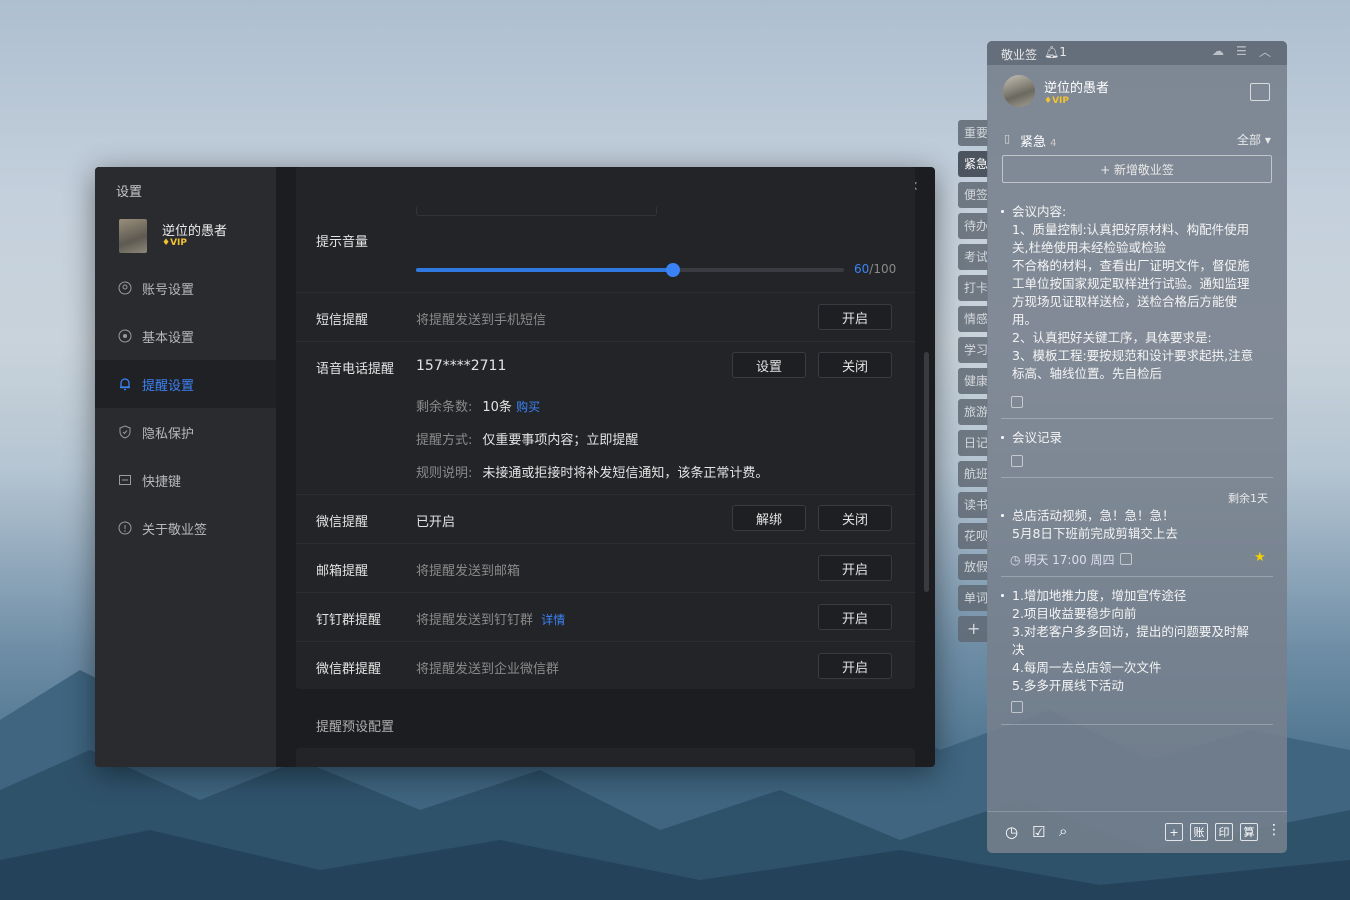  Describe the element at coordinates (1218, 51) in the screenshot. I see `cloud-sync-icon: ☁` at that location.